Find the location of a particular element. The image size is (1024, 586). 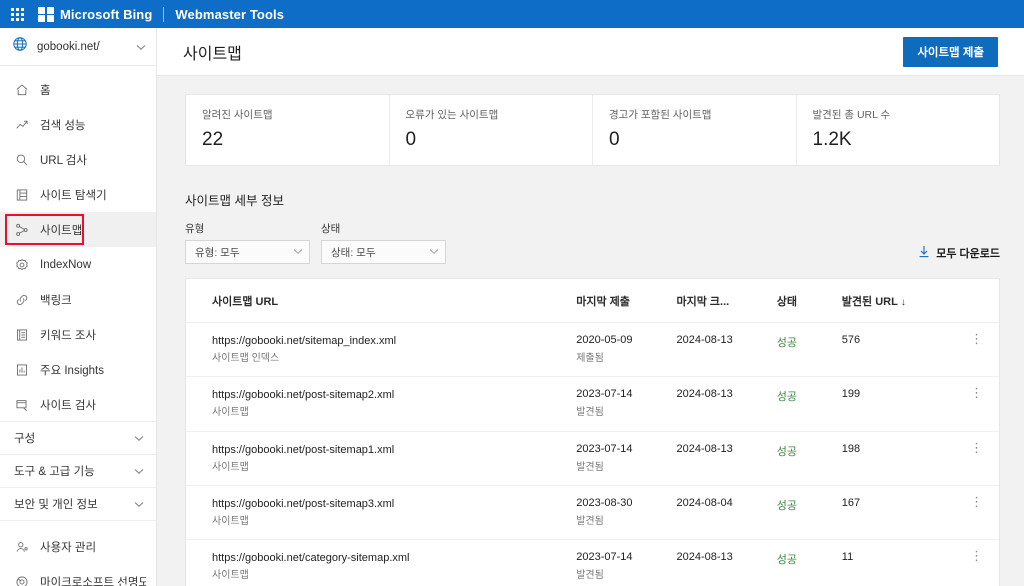

stat-total-urls-discovered: 발견된 총 URL 수 1.2K is located at coordinates (898, 130).